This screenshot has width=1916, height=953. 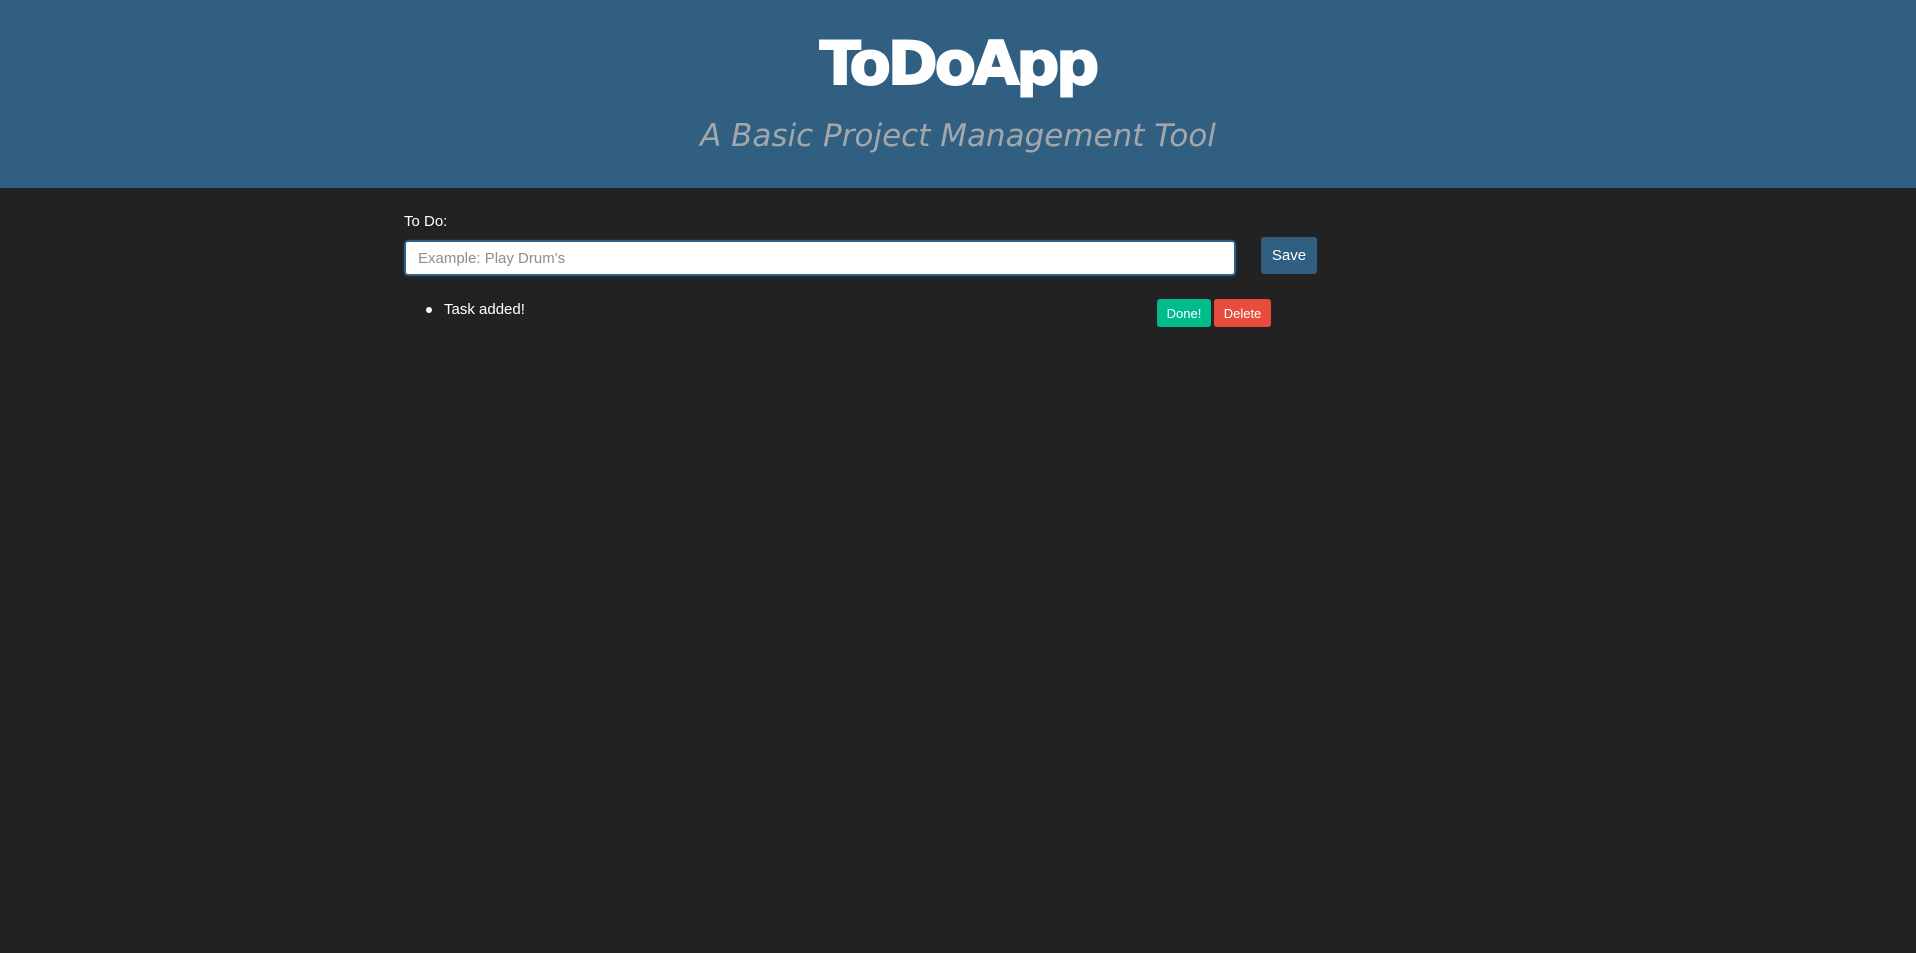 What do you see at coordinates (960, 64) in the screenshot?
I see `app-title: ToDoApp` at bounding box center [960, 64].